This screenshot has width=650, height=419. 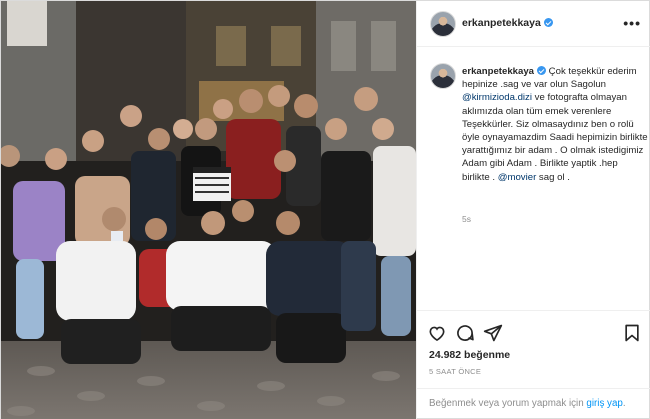 What do you see at coordinates (465, 333) in the screenshot?
I see `comment-icon` at bounding box center [465, 333].